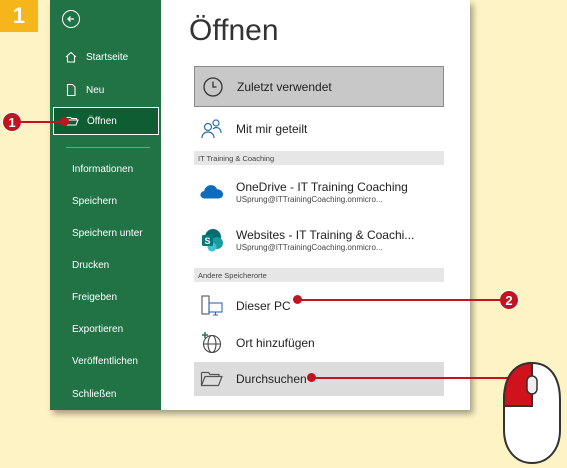  I want to click on shared-with-me-button: Mit mir geteilt, so click(319, 129).